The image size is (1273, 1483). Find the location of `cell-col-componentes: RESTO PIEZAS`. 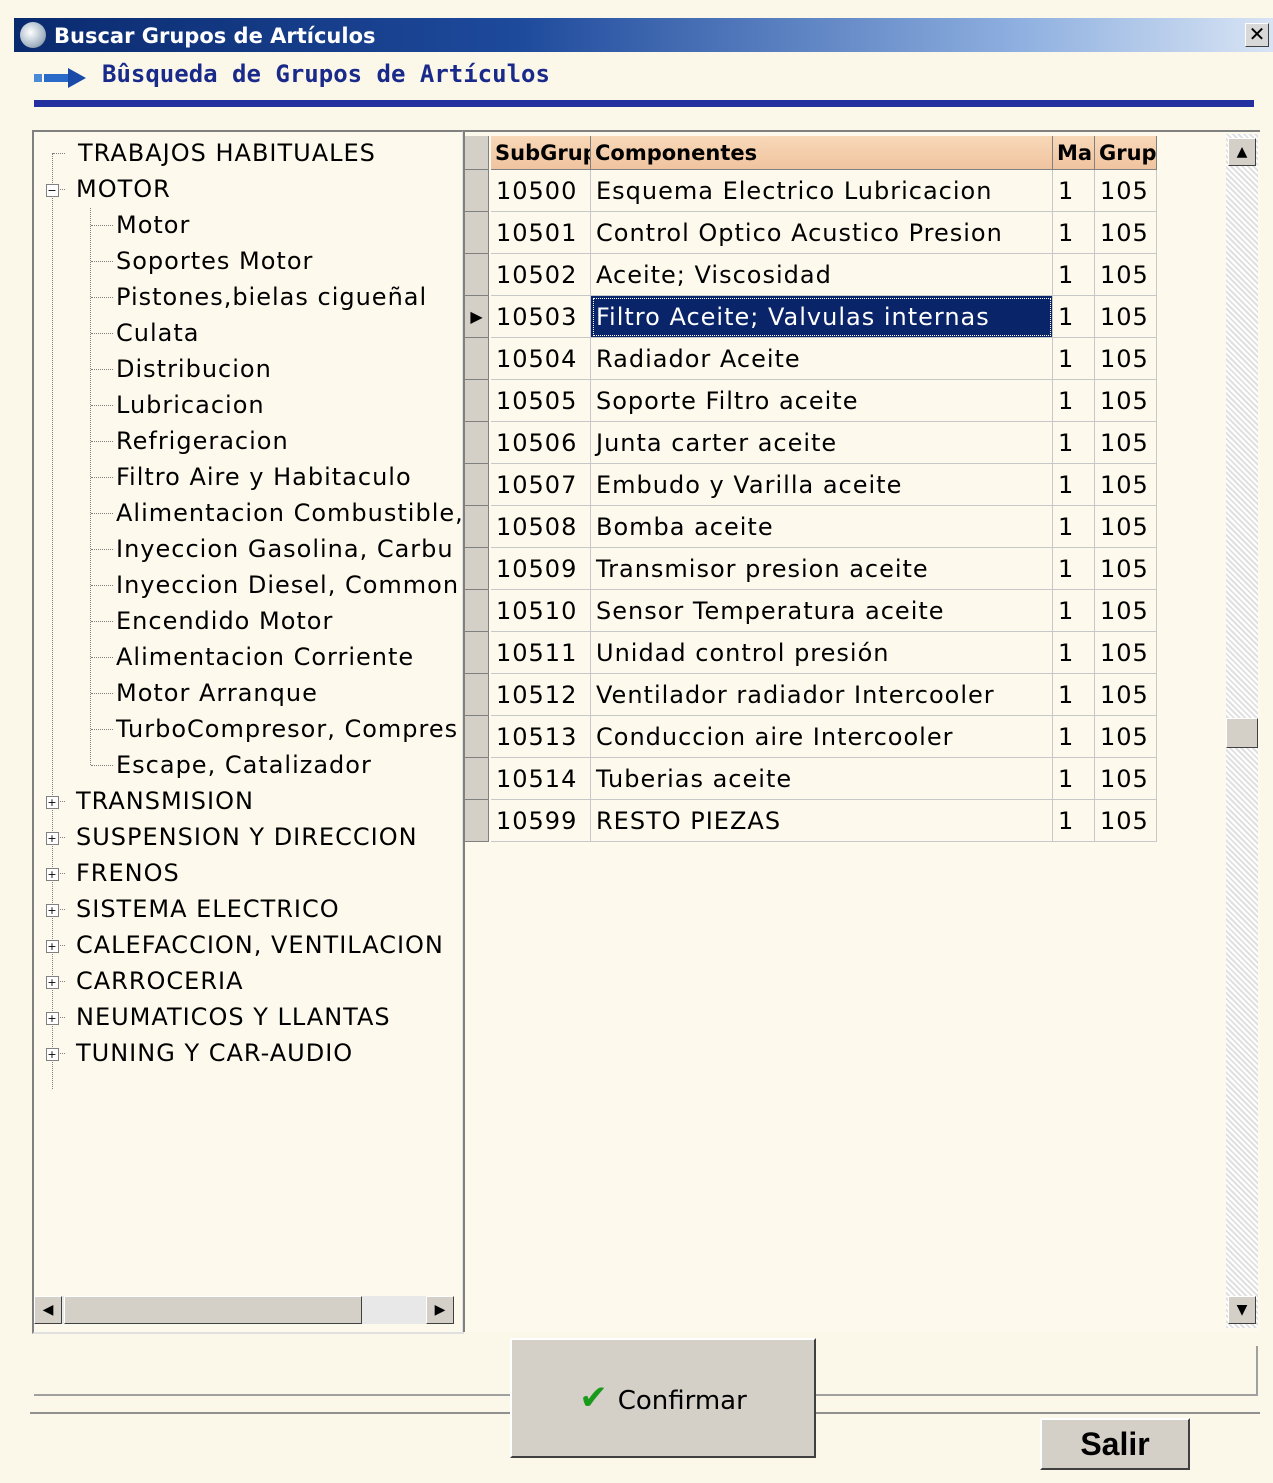

cell-col-componentes: RESTO PIEZAS is located at coordinates (822, 821).